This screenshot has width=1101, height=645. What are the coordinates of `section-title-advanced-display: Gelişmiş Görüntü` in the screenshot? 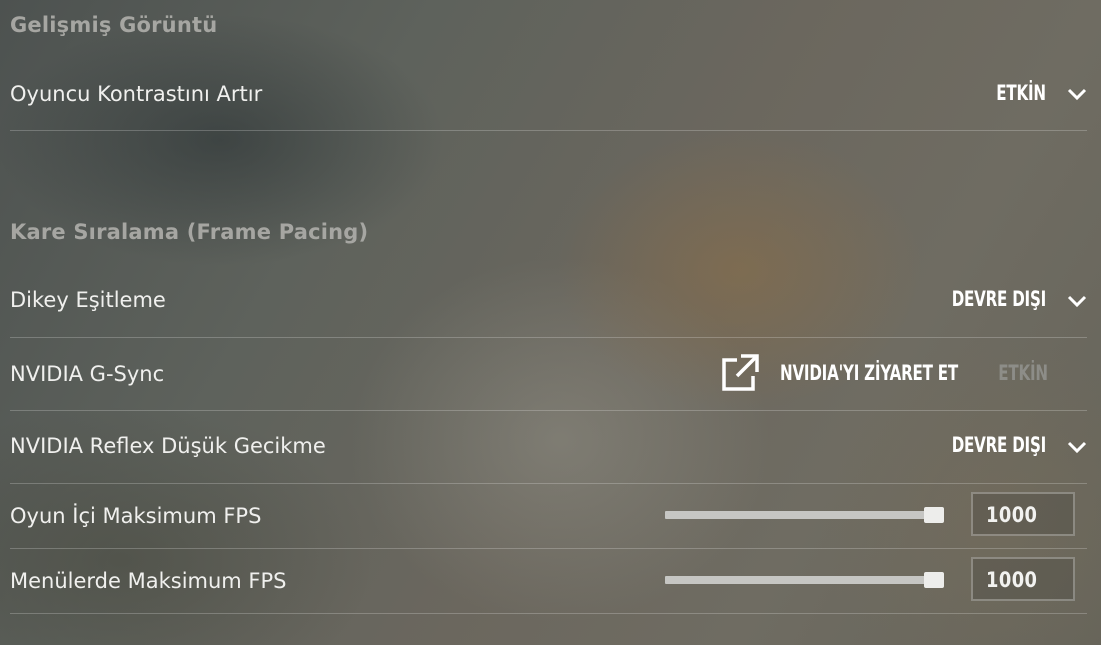 It's located at (114, 25).